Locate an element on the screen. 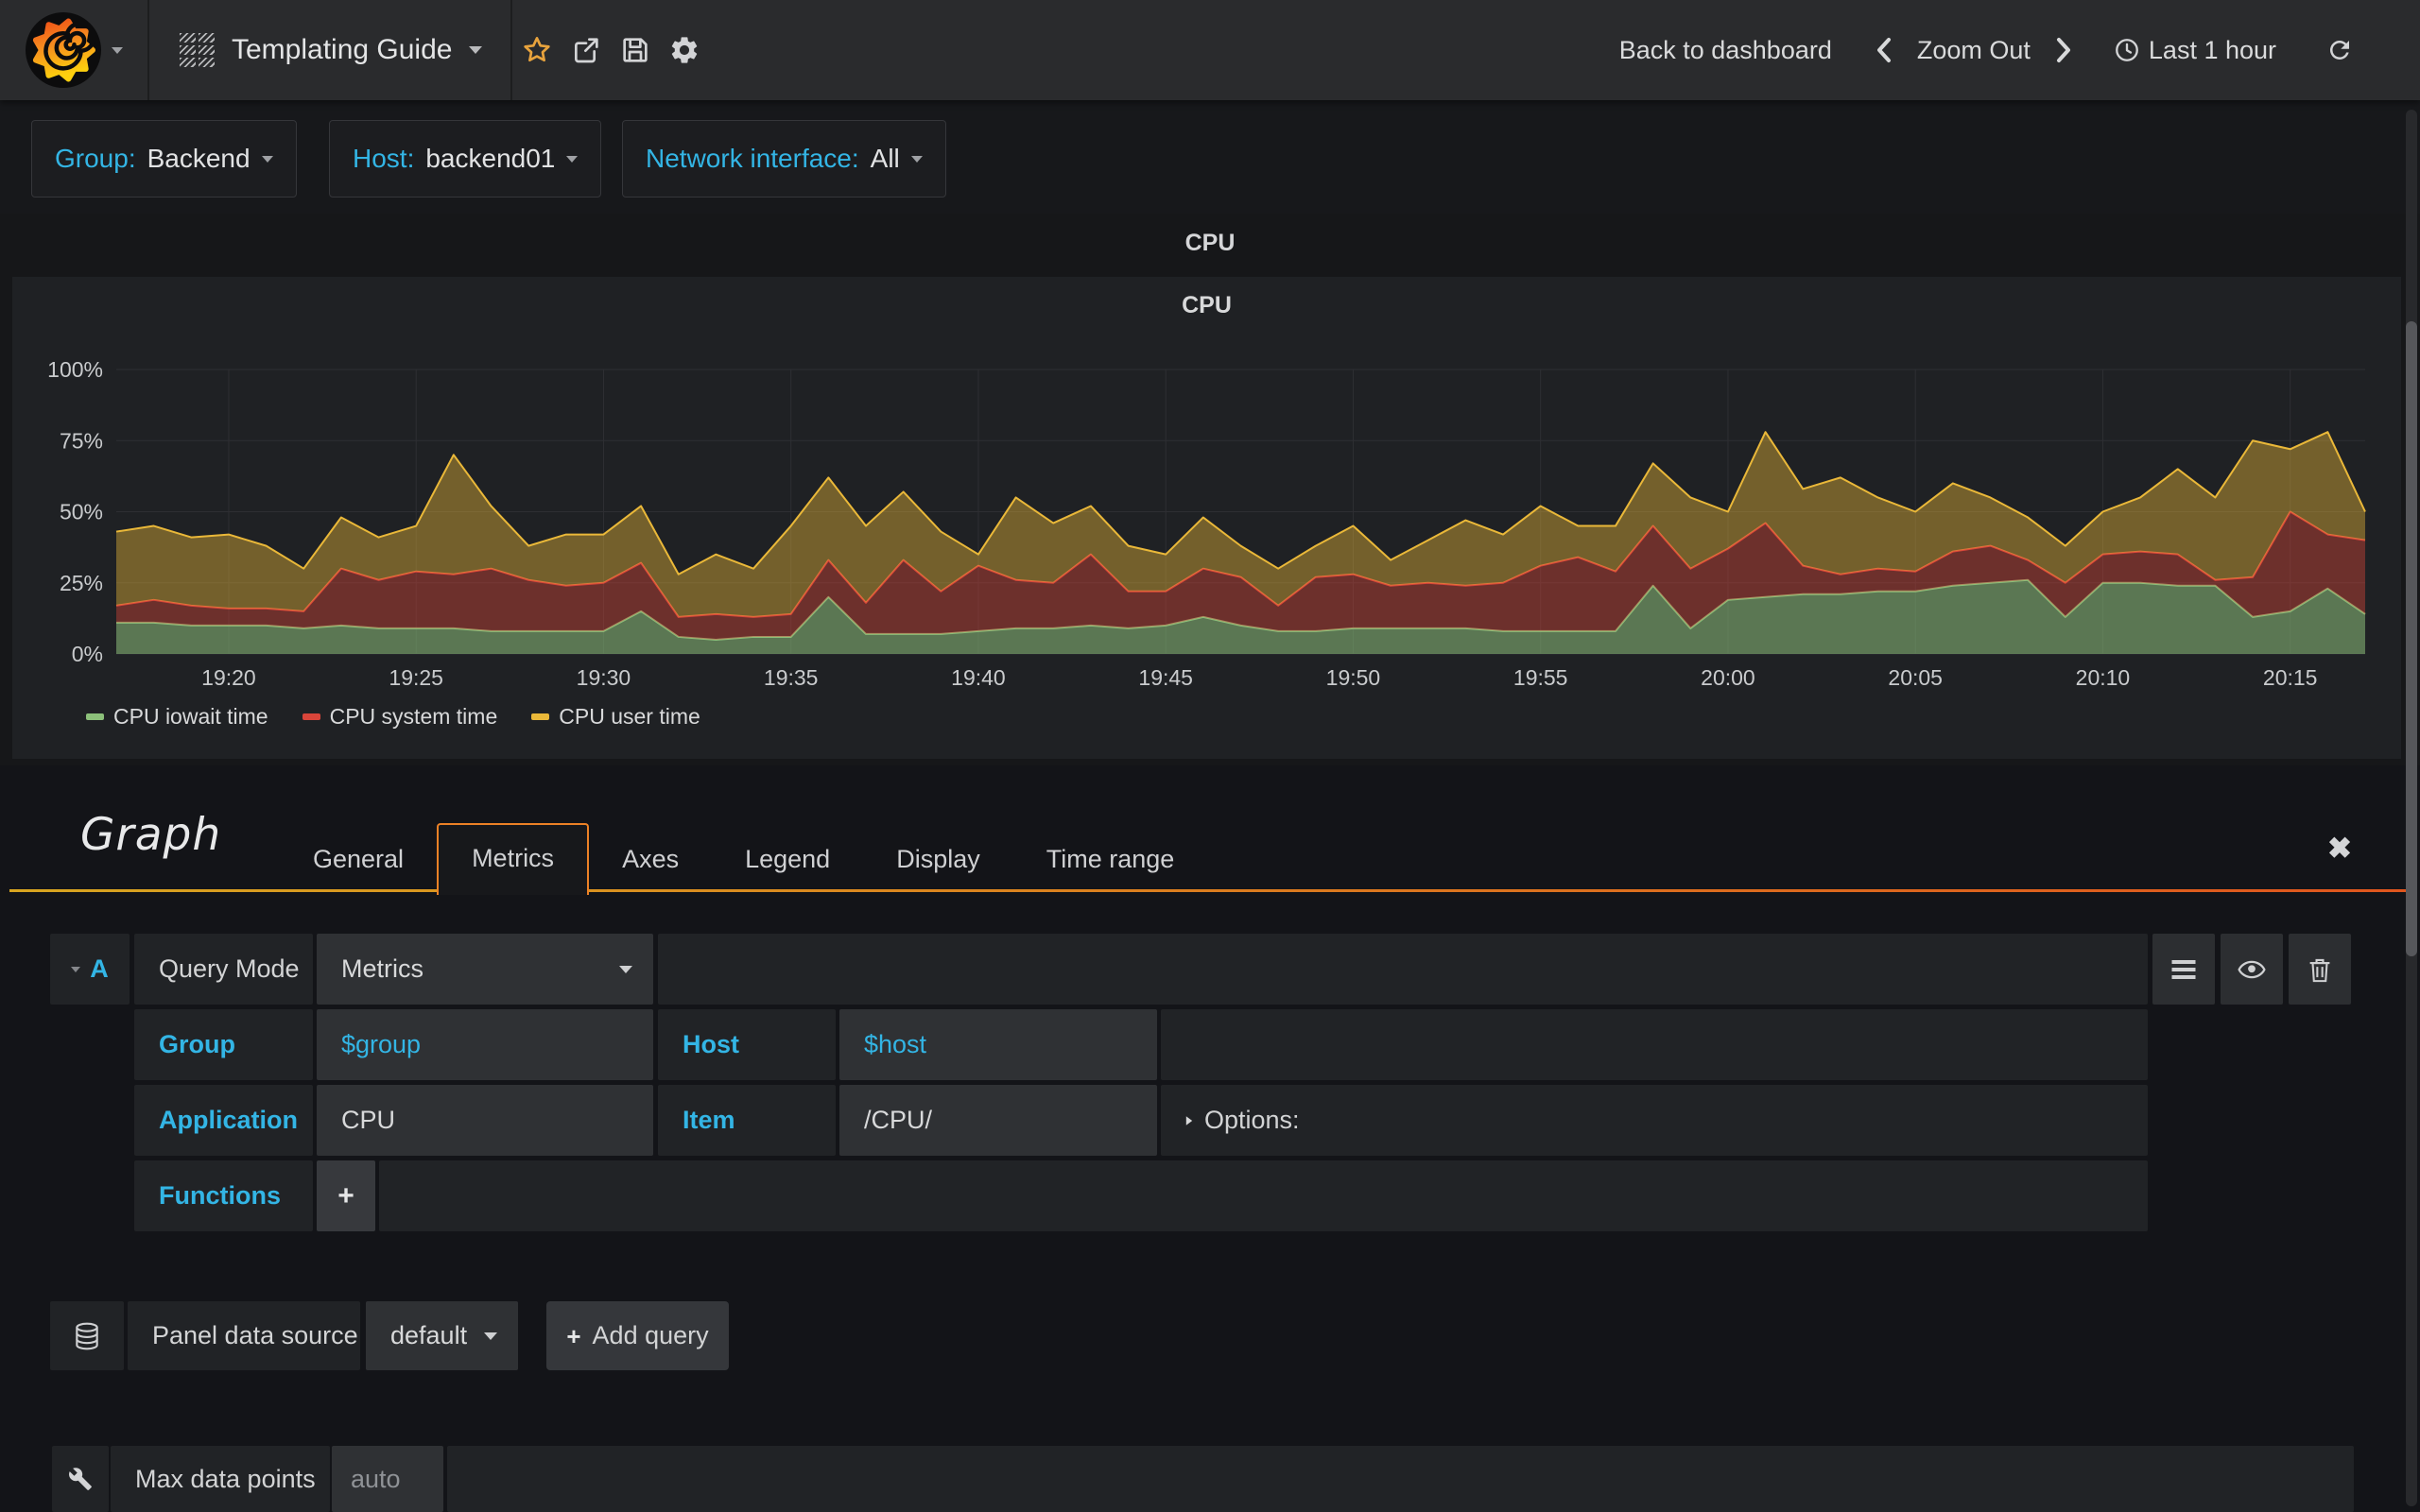 The image size is (2420, 1512). tab-metrics: Metrics is located at coordinates (513, 859).